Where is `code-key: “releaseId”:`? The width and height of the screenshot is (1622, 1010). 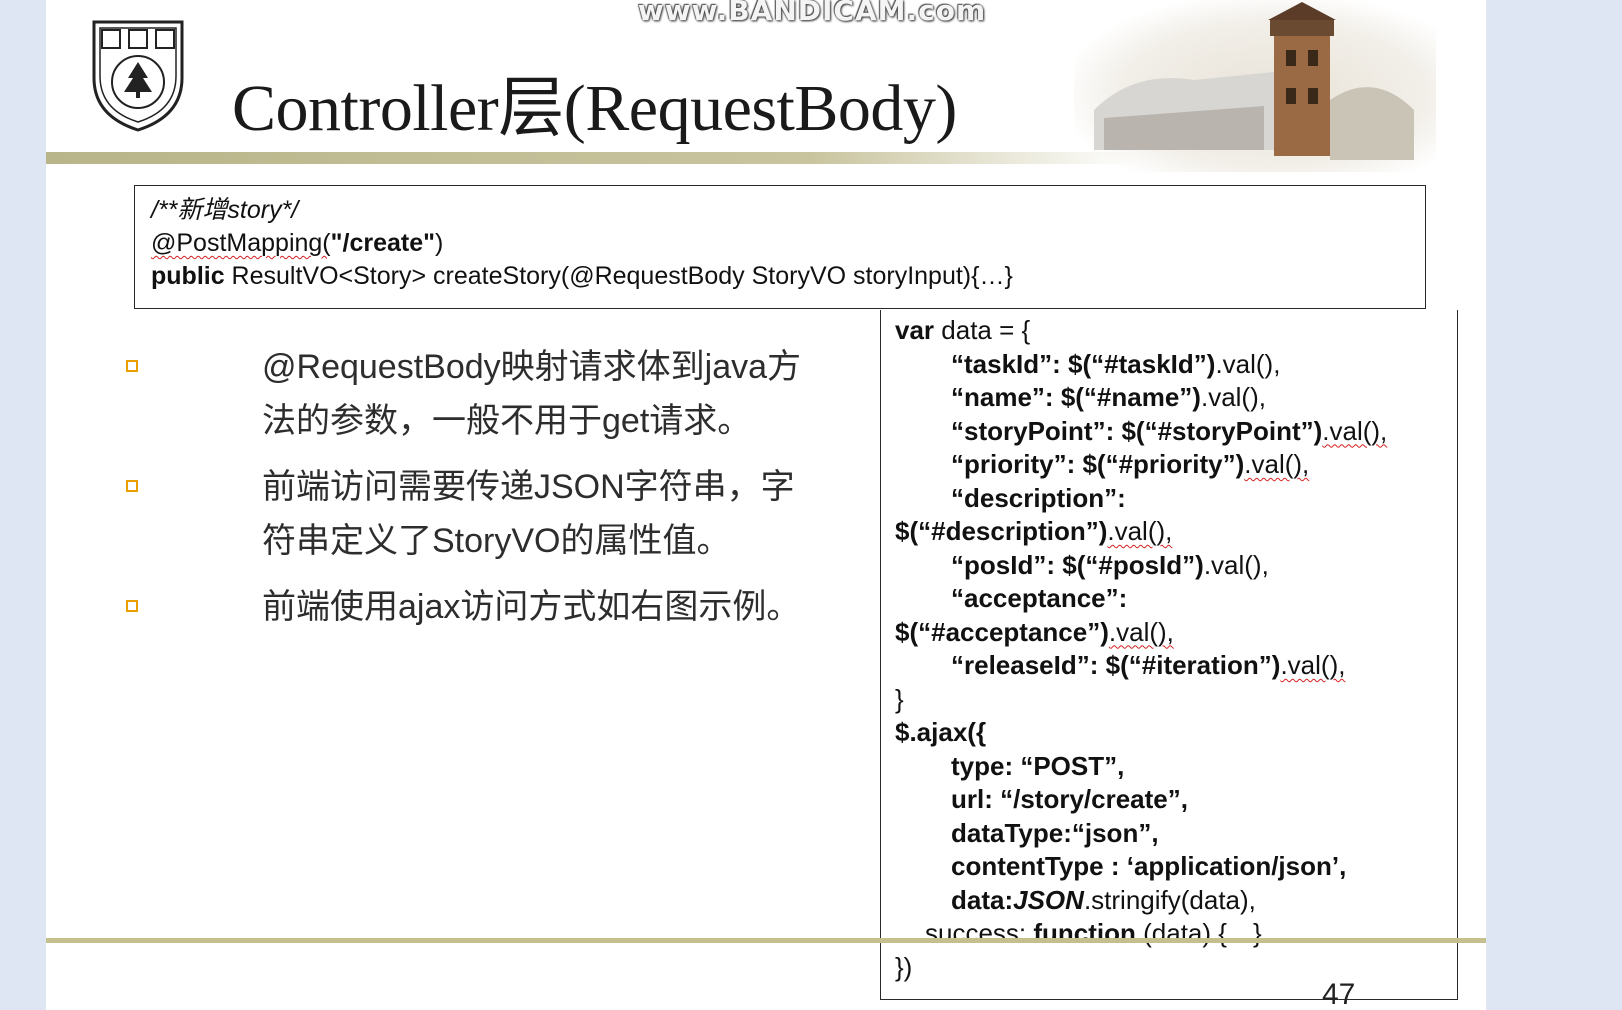 code-key: “releaseId”: is located at coordinates (1025, 665).